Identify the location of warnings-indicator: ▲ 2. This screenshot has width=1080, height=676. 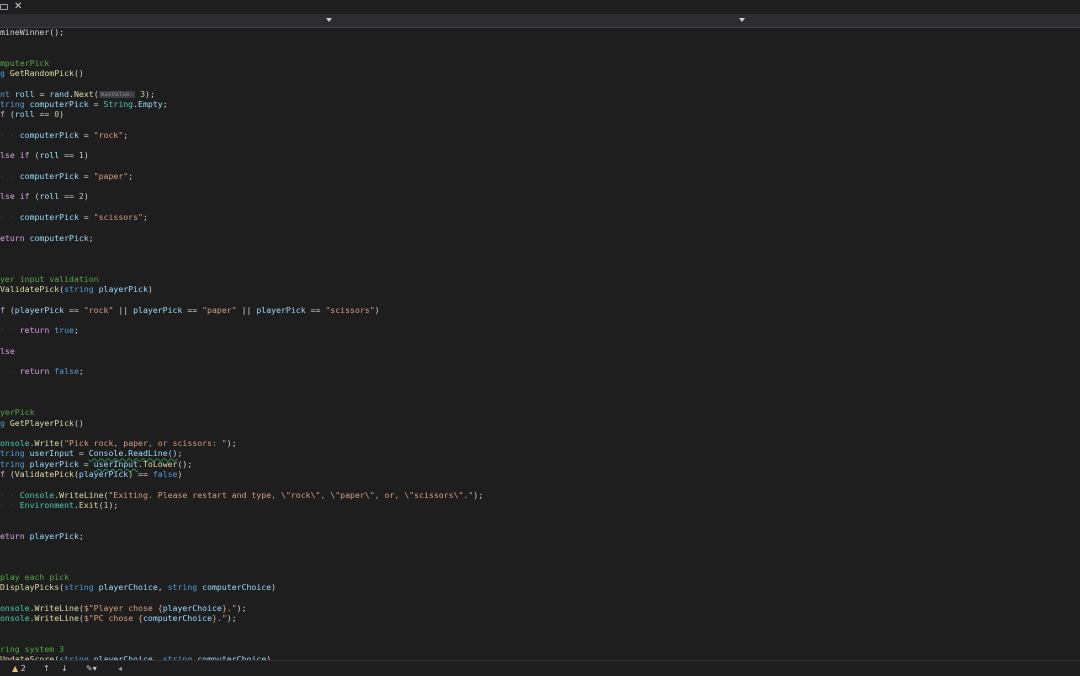
(19, 668).